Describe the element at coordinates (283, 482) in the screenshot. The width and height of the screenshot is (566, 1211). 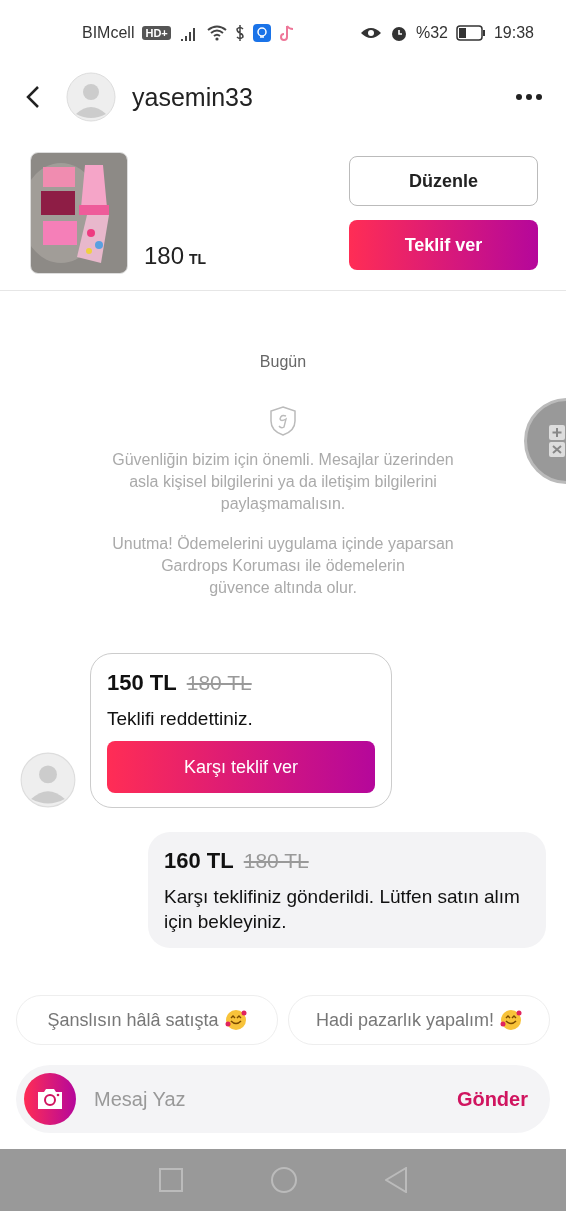
I see `safety-notice: Güvenliğin bizim için önemli. Mesajlar üzerinden asla kişisel bilgilerini ya da iletişim bilgilerini paylaşmamalısın.` at that location.